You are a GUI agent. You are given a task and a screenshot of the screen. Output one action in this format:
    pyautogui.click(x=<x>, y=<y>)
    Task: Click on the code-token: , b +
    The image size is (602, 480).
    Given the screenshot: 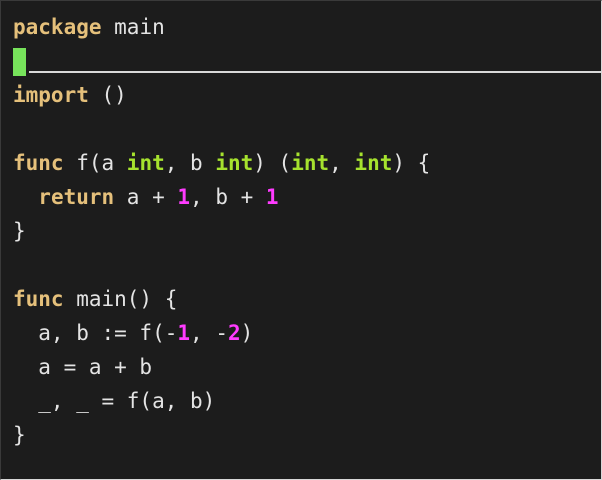 What is the action you would take?
    pyautogui.click(x=228, y=197)
    